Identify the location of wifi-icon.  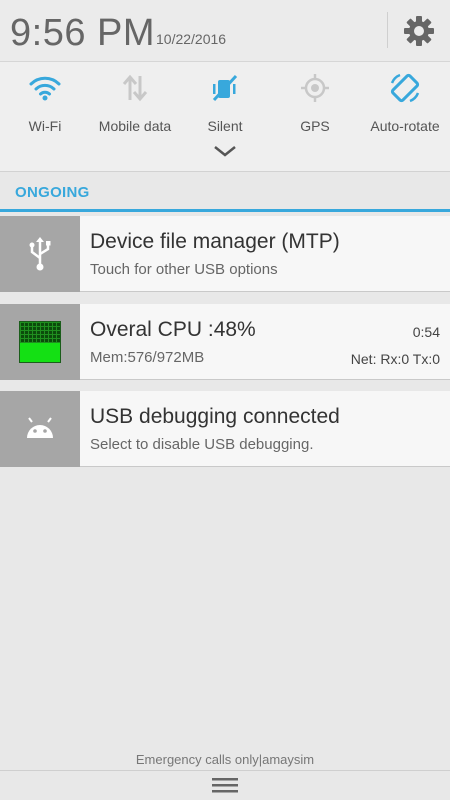
(45, 88).